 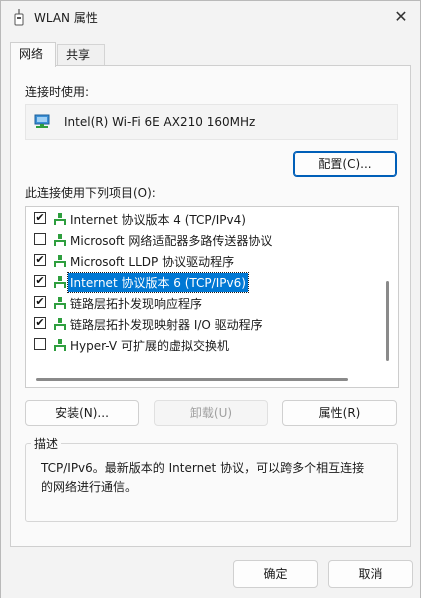 I want to click on list-item-label: Internet 协议版本 4 (TCP/IPv4), so click(x=158, y=220).